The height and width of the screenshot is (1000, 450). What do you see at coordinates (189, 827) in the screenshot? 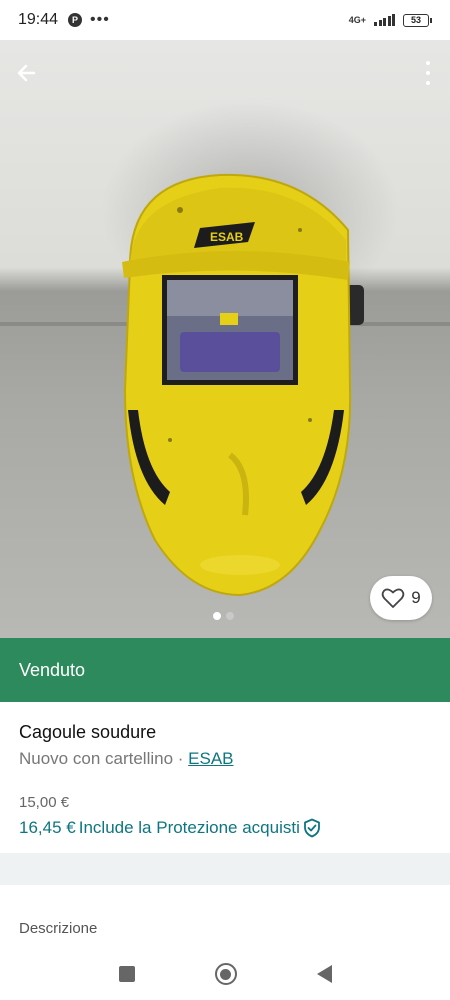
I see `protection-label: Include la Protezione acquisti` at bounding box center [189, 827].